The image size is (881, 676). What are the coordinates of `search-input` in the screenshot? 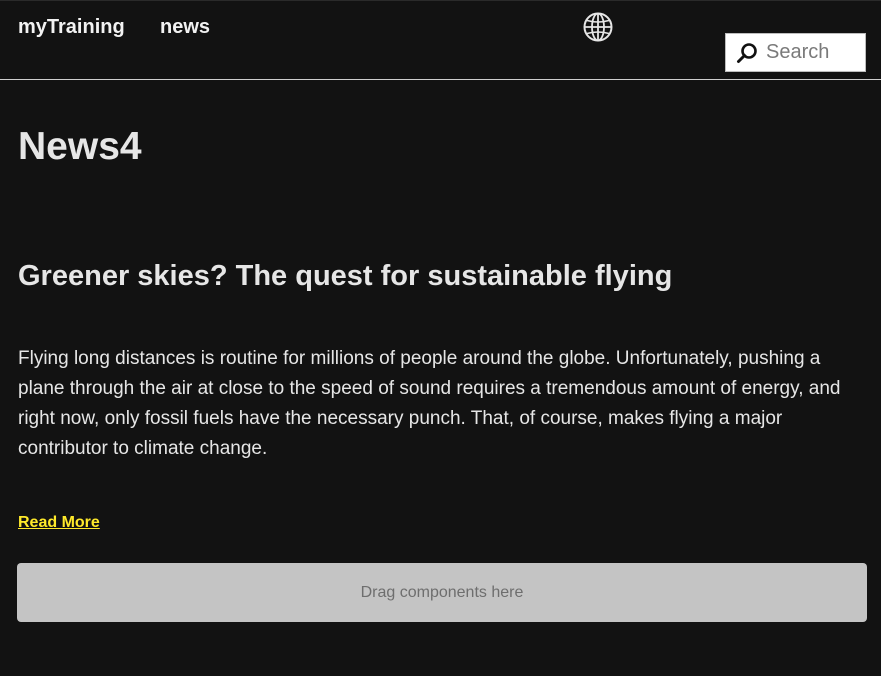 It's located at (811, 52).